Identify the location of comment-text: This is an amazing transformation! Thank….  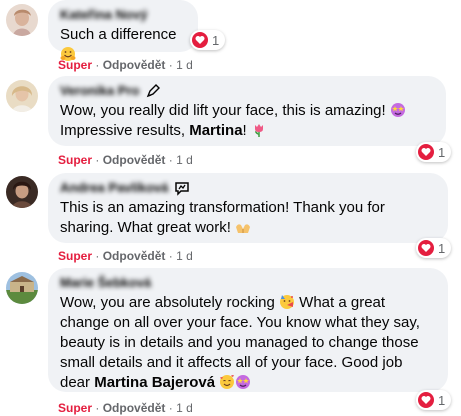
(222, 217).